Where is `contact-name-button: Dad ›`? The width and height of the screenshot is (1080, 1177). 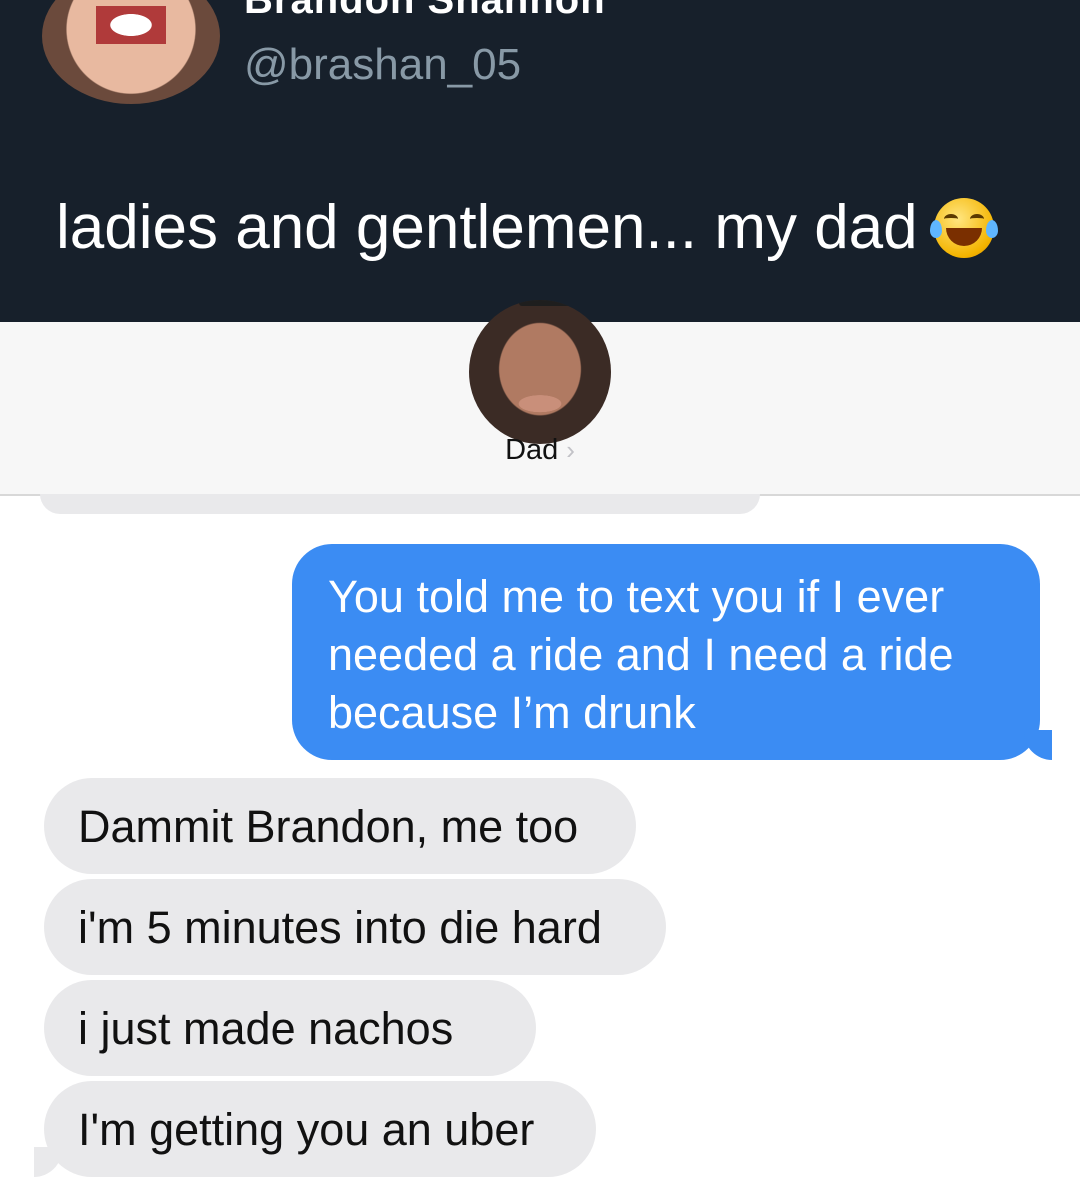 contact-name-button: Dad › is located at coordinates (540, 450).